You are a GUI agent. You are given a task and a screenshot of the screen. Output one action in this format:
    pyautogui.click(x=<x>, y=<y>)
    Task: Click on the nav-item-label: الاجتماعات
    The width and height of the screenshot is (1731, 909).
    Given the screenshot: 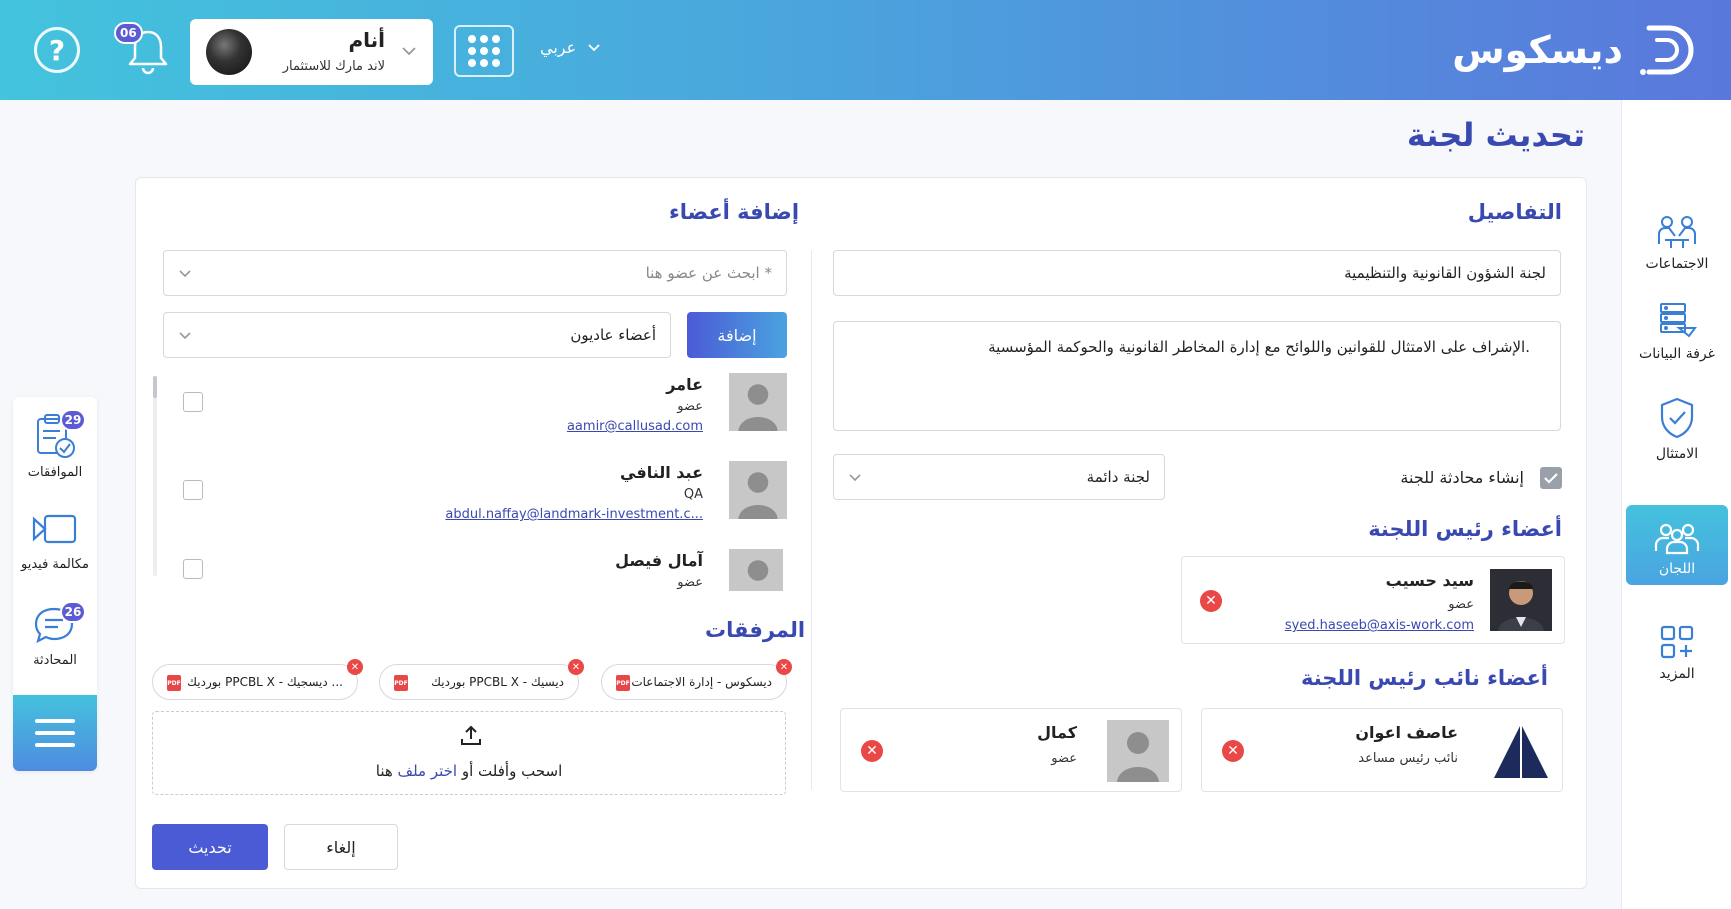 What is the action you would take?
    pyautogui.click(x=1677, y=264)
    